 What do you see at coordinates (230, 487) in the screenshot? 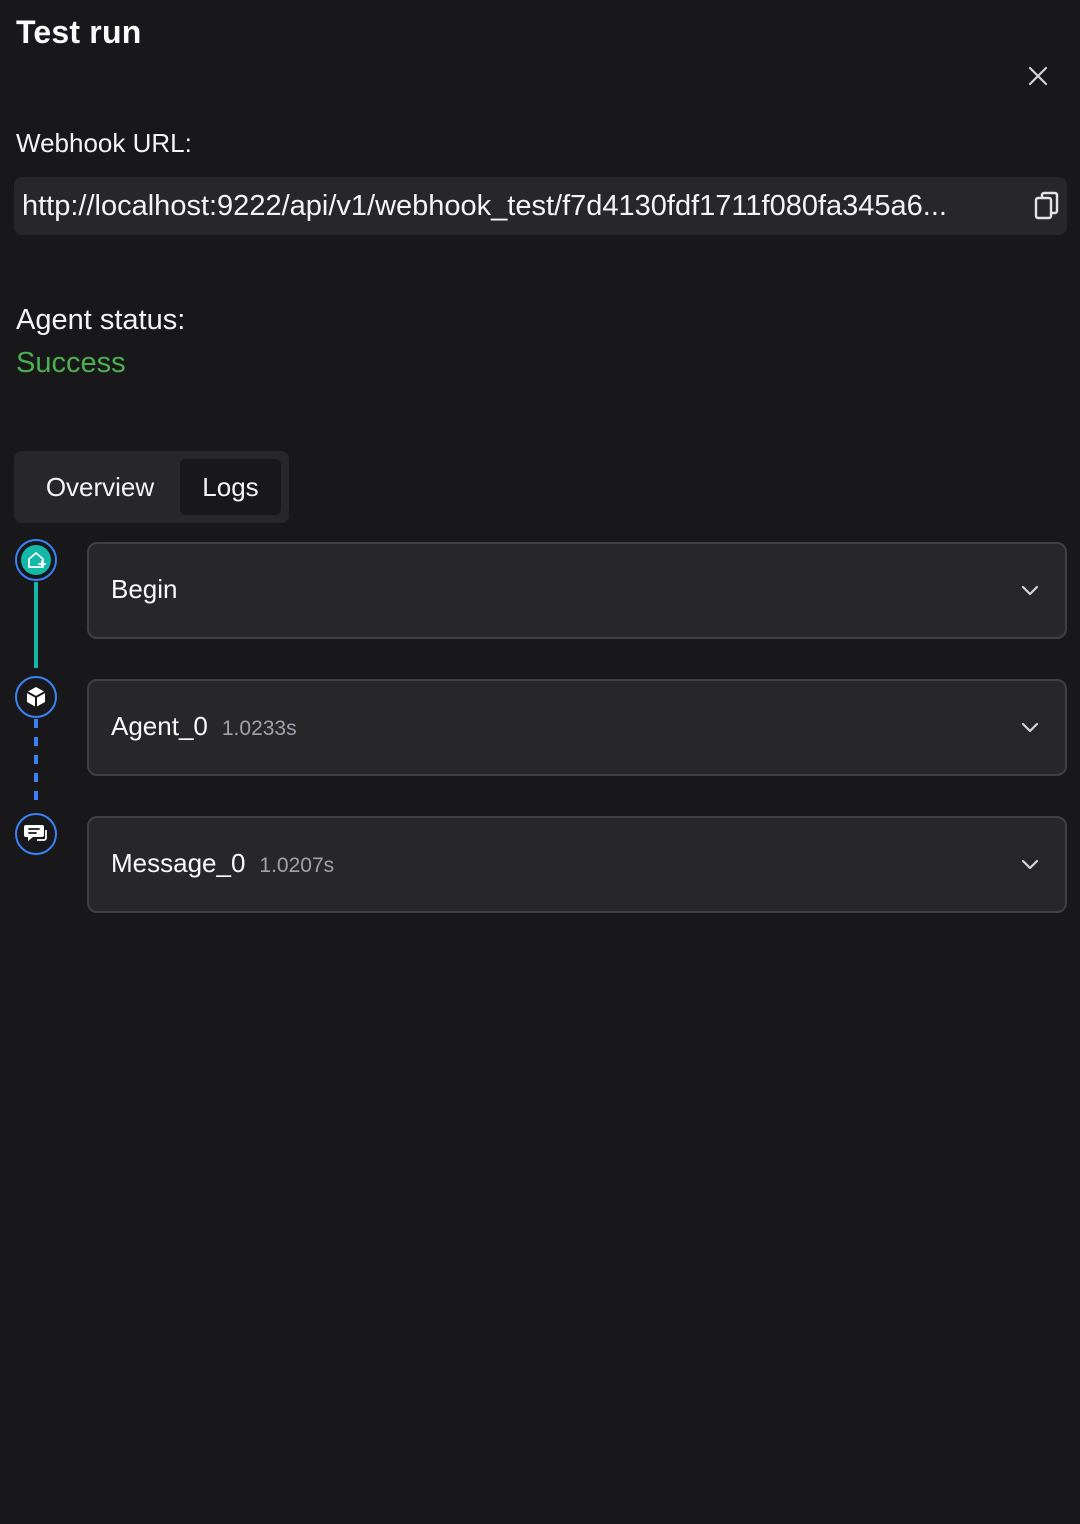
I see `tab-logs: Logs` at bounding box center [230, 487].